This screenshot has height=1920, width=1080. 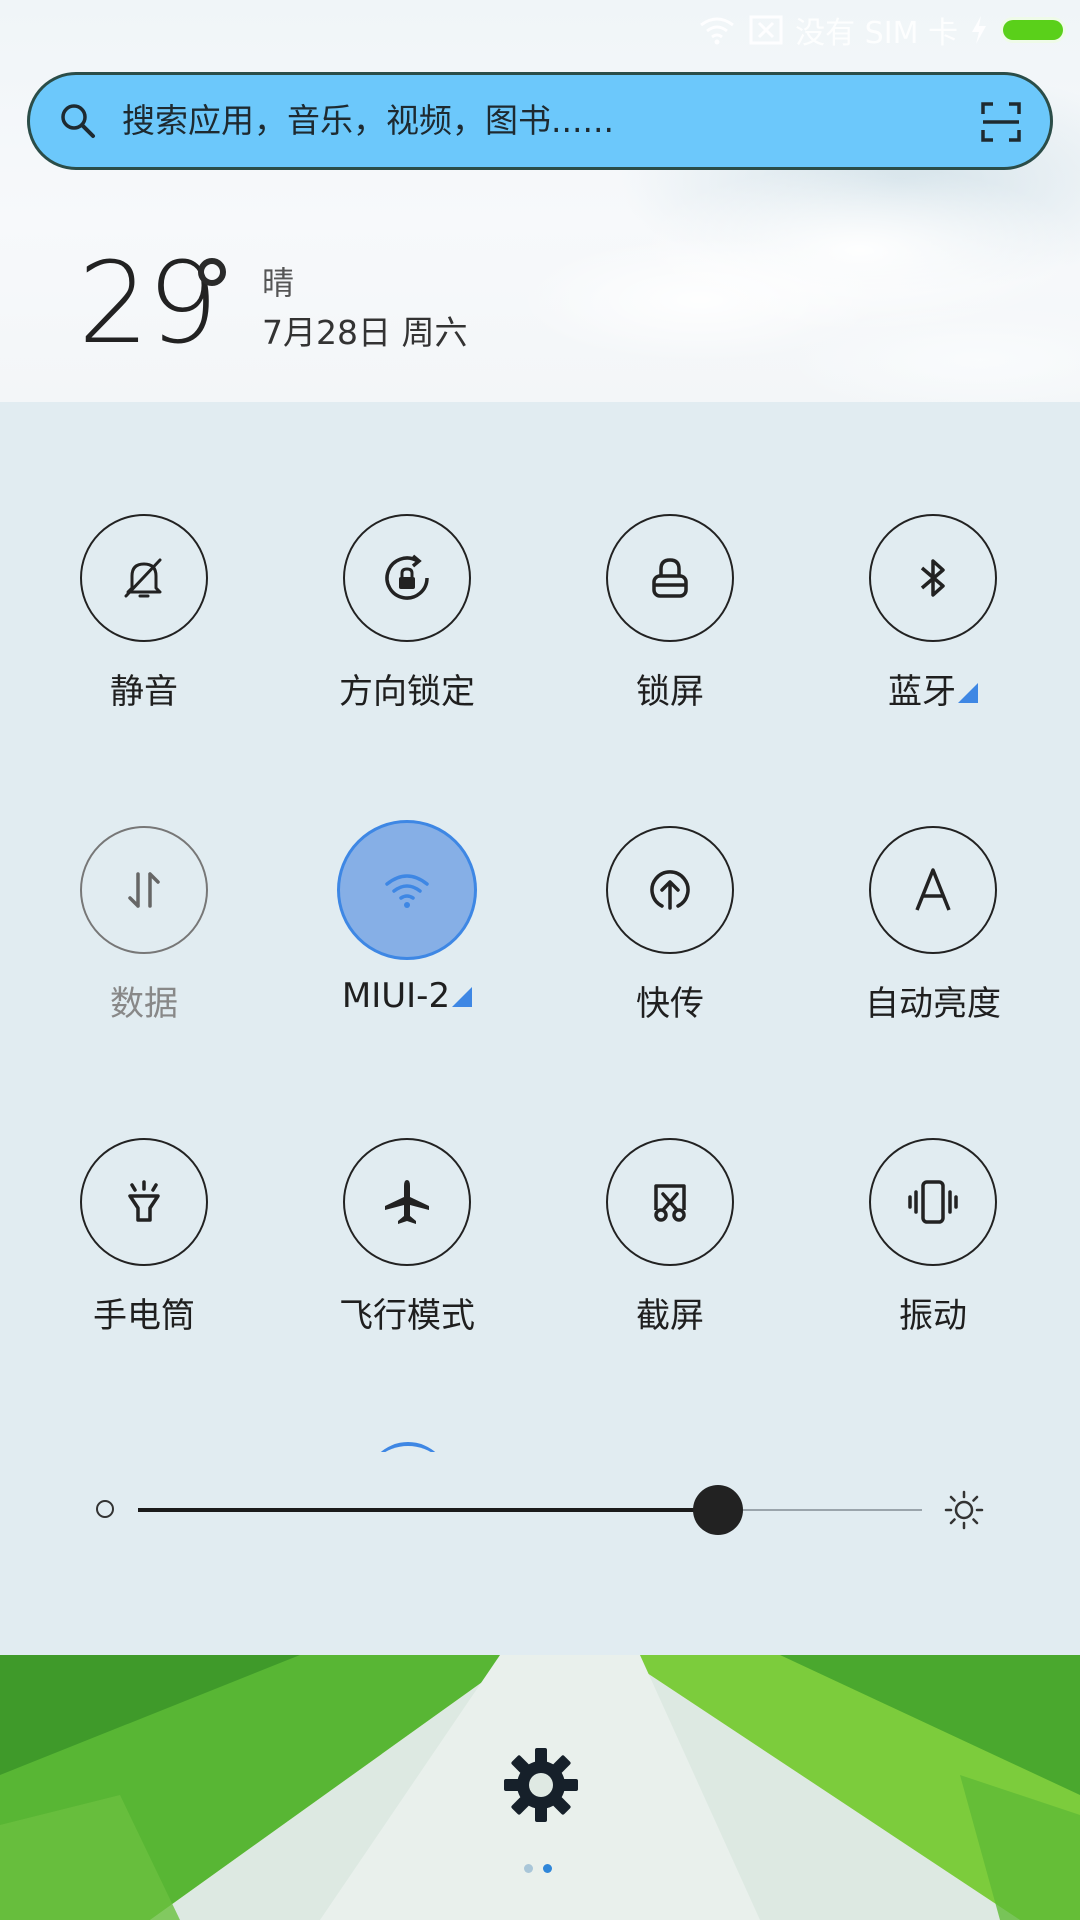 I want to click on toggle-flashlight: 手电筒, so click(x=144, y=1248).